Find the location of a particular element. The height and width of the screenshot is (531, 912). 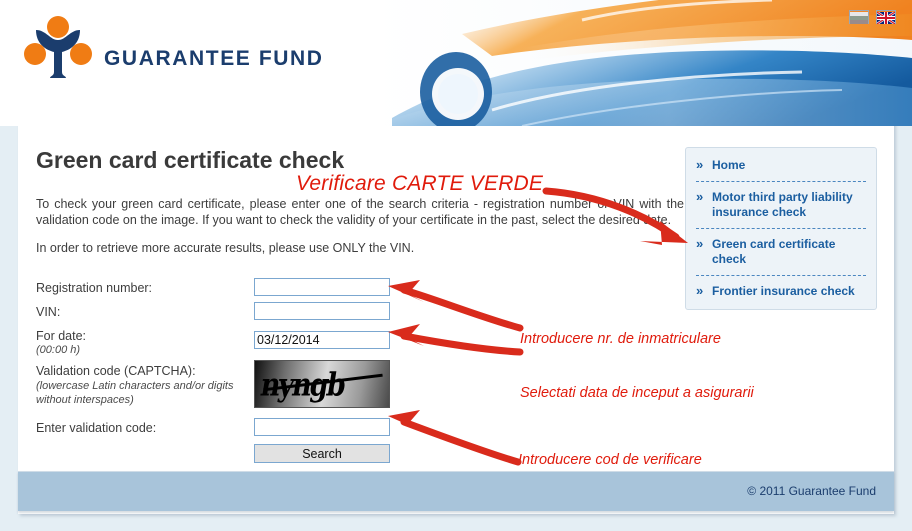

sidebar-item-frontier: » Frontier insurance check is located at coordinates (781, 291).